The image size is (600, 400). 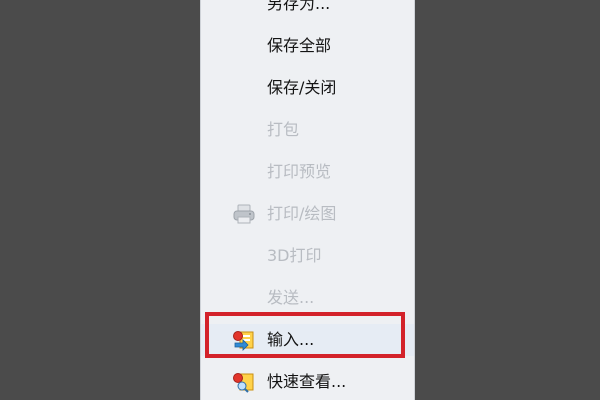 What do you see at coordinates (302, 213) in the screenshot?
I see `menu-item-label: 打印/绘图` at bounding box center [302, 213].